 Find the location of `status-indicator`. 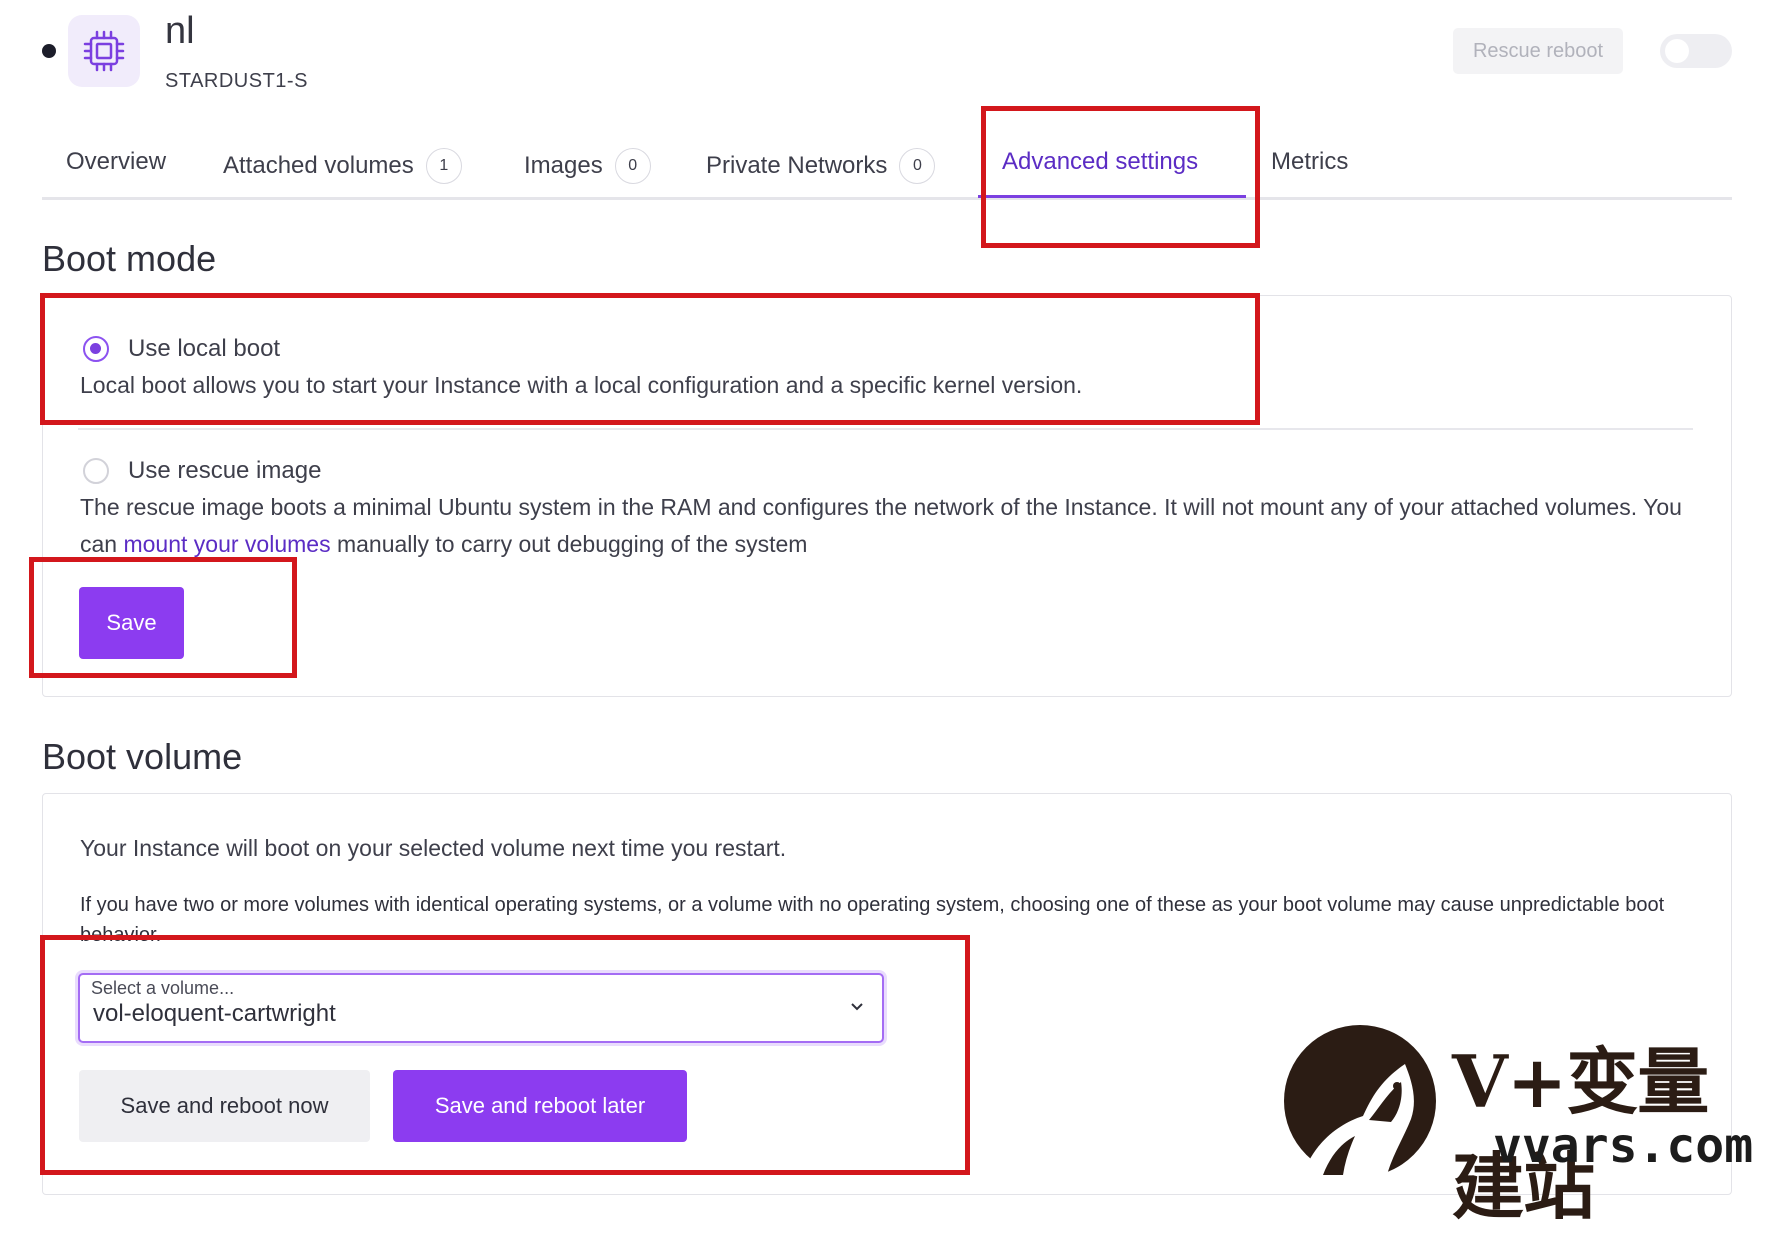

status-indicator is located at coordinates (49, 51).